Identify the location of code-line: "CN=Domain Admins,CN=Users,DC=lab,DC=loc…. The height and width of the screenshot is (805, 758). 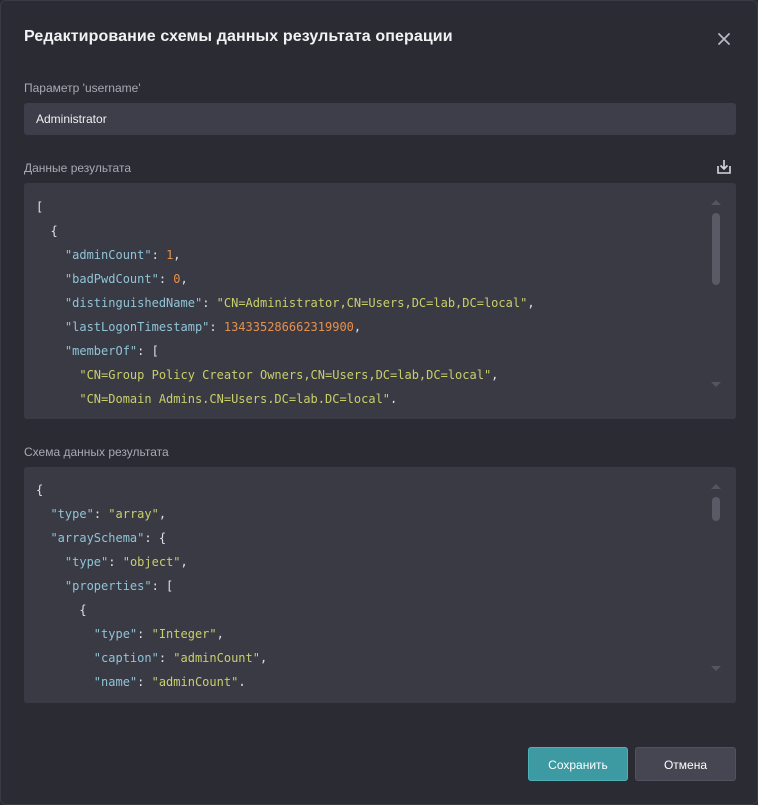
(371, 395).